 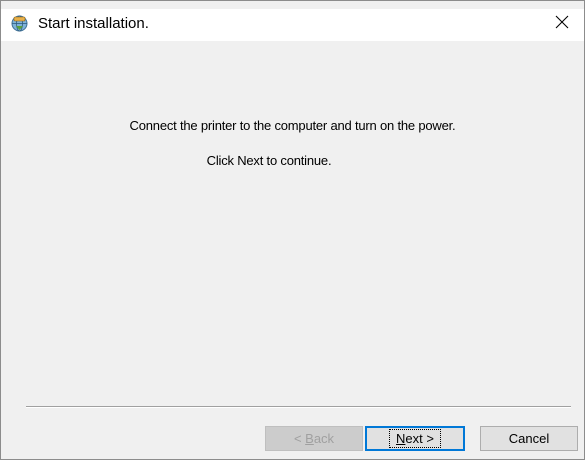 I want to click on button-separator, so click(x=298, y=407).